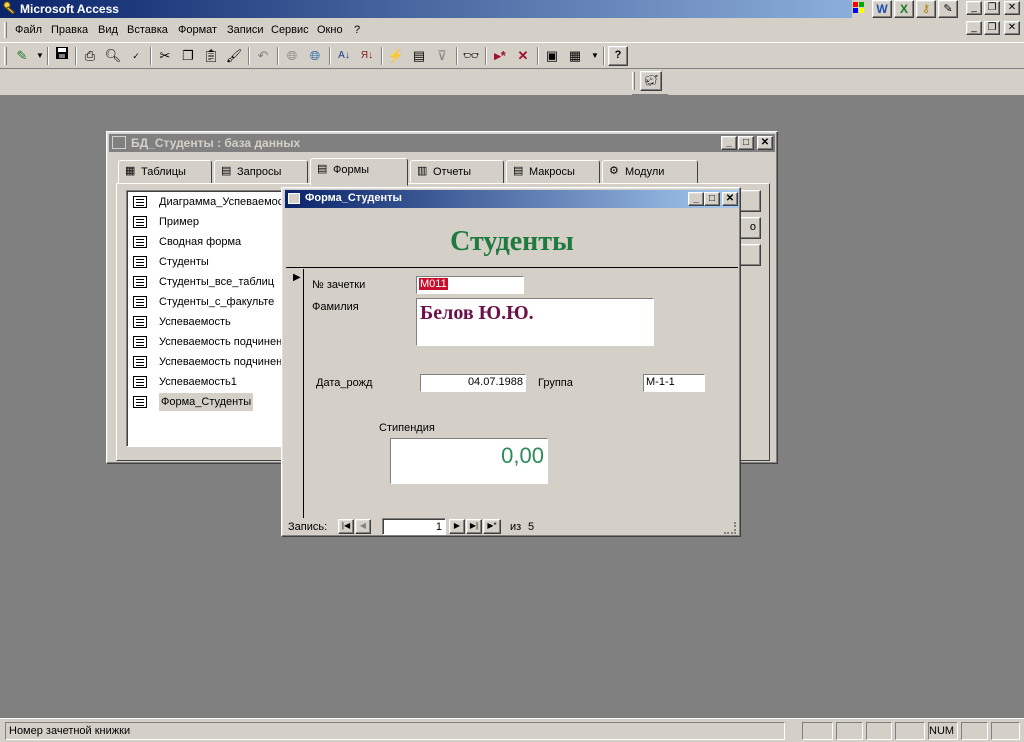 This screenshot has height=742, width=1024. I want to click on list-item: Сводная форма, so click(200, 242).